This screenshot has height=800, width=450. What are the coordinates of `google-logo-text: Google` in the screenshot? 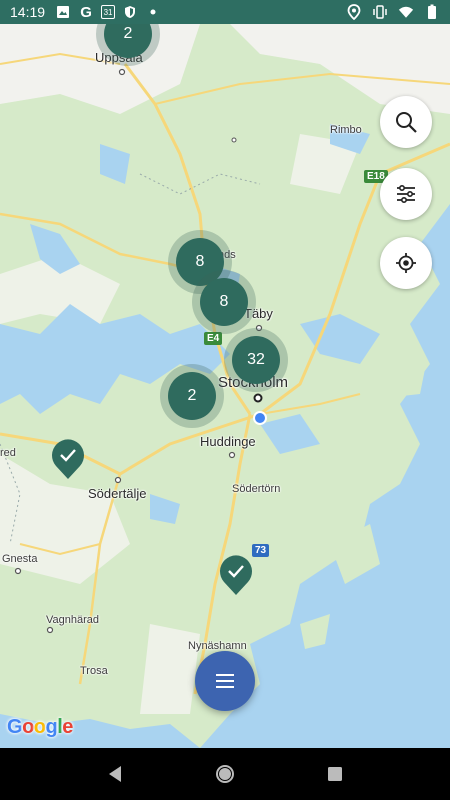 It's located at (40, 727).